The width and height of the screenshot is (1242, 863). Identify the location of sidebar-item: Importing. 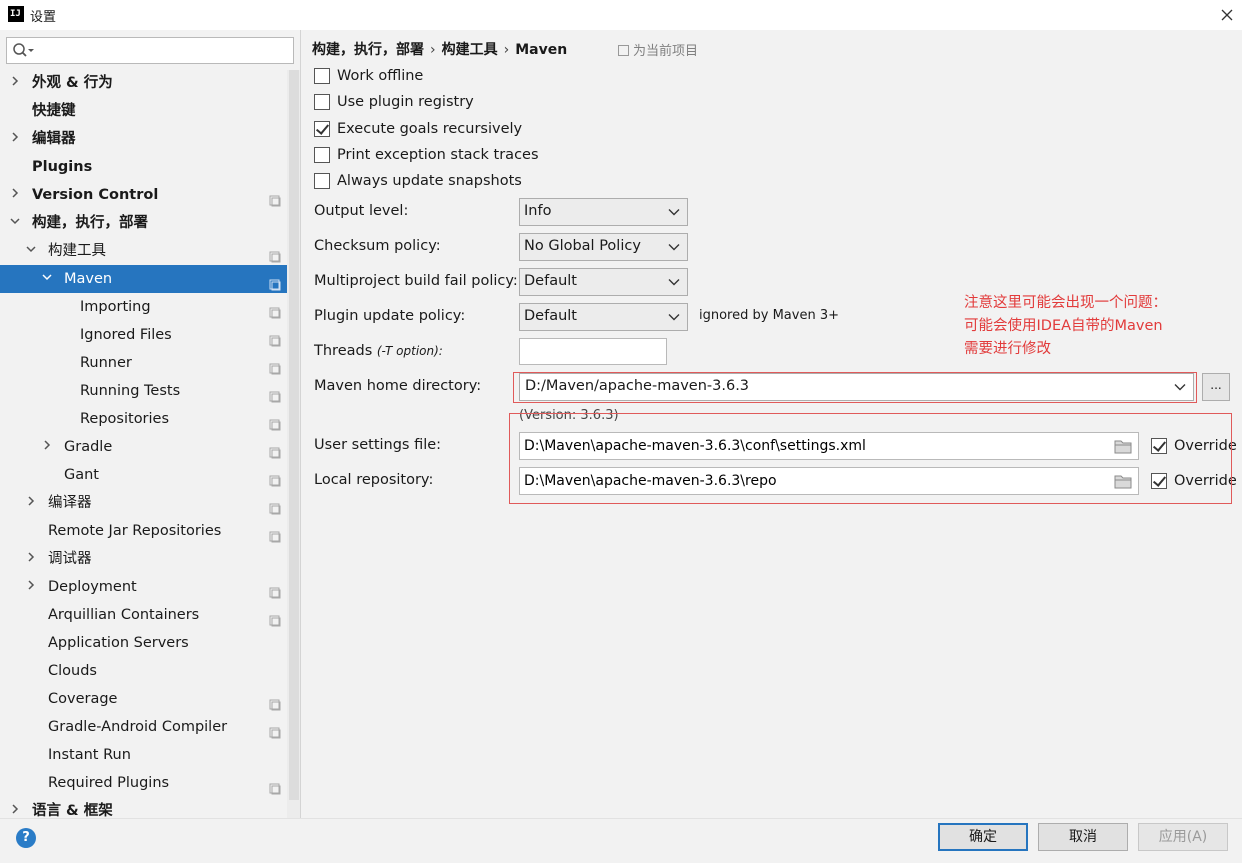
(143, 307).